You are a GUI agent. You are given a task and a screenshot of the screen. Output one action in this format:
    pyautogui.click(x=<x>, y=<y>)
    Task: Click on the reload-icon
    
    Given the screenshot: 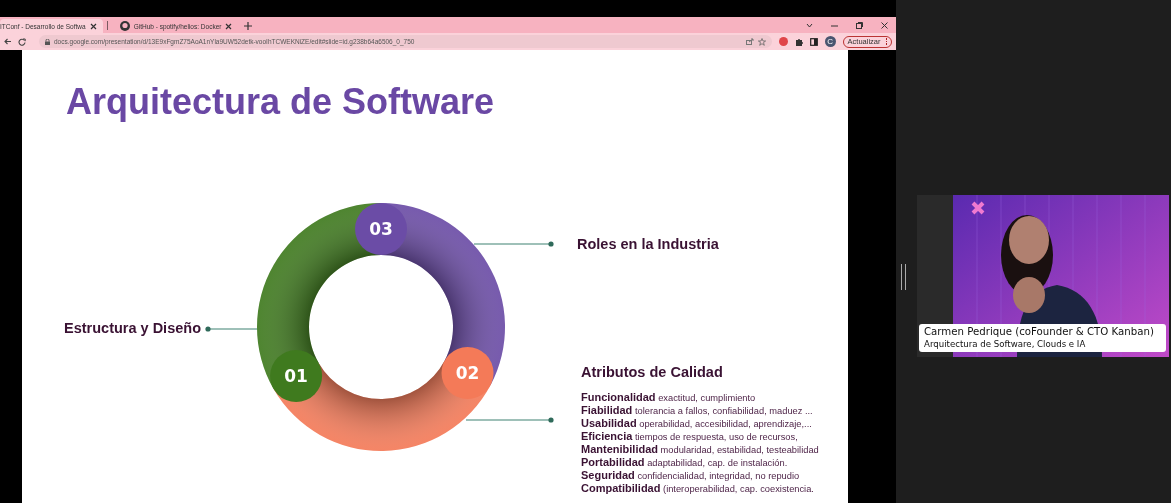 What is the action you would take?
    pyautogui.click(x=22, y=41)
    